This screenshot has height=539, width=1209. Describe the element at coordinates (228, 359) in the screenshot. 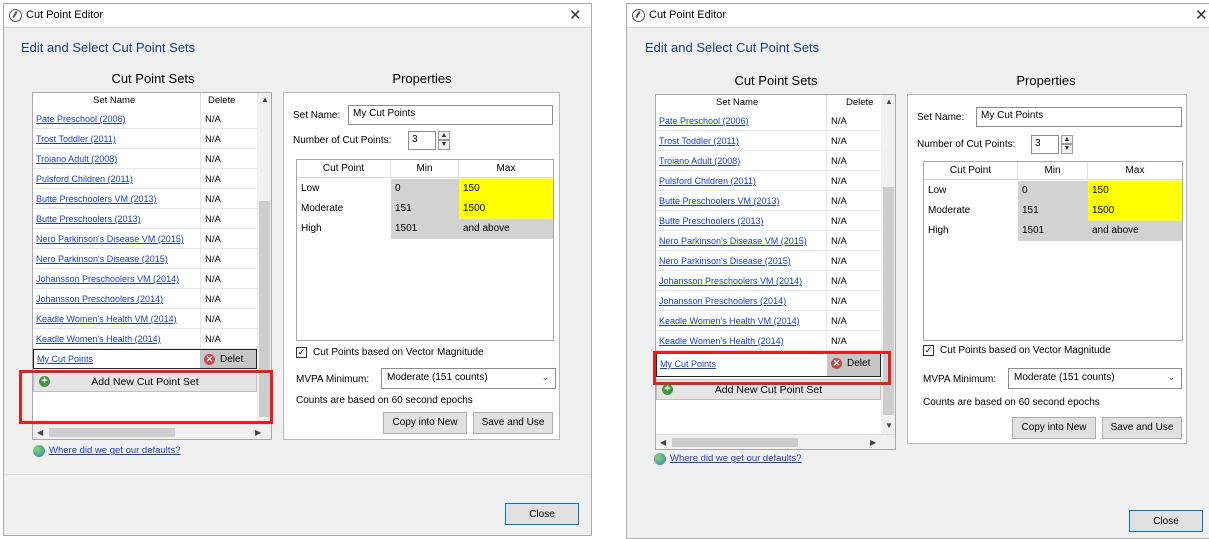

I see `delete-button: ✕ Delet` at that location.